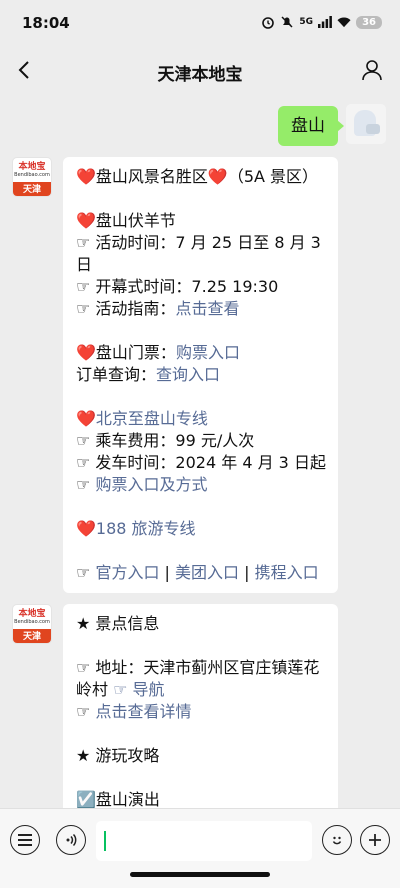  I want to click on logo-text: 本地宝, so click(32, 167).